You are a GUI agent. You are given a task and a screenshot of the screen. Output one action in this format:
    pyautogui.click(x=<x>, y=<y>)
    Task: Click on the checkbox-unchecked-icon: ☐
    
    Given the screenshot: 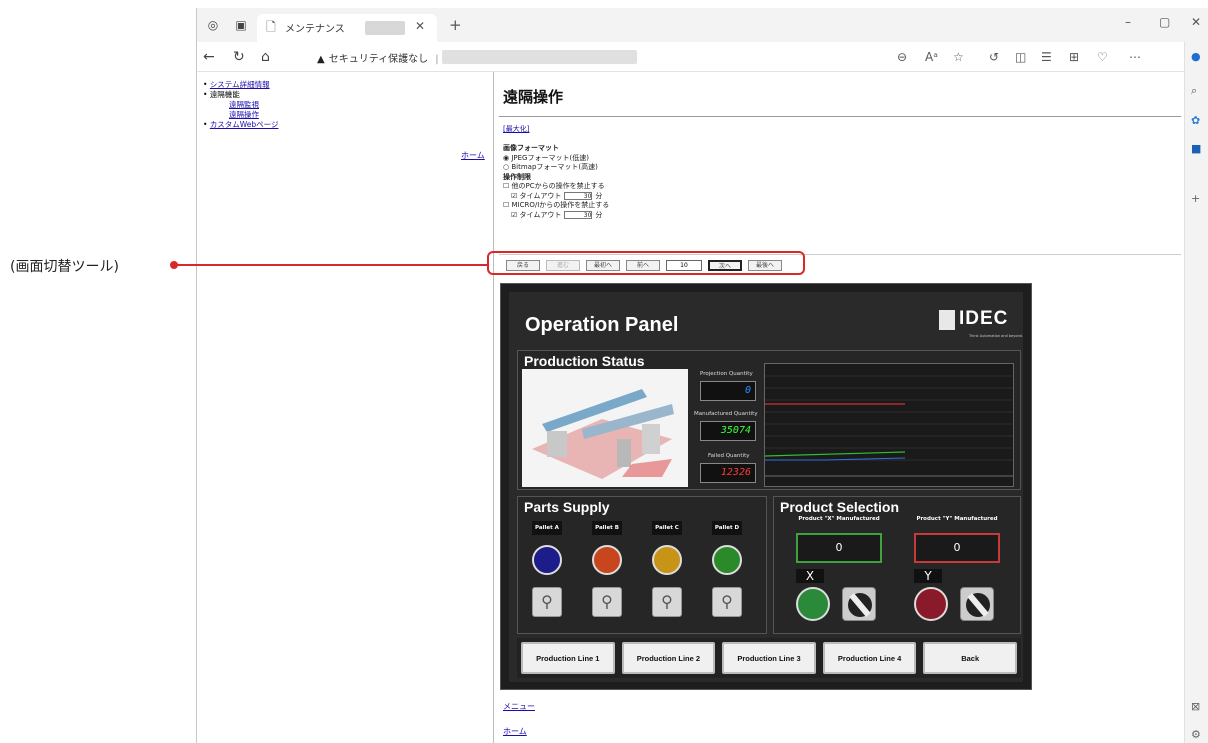 What is the action you would take?
    pyautogui.click(x=507, y=205)
    